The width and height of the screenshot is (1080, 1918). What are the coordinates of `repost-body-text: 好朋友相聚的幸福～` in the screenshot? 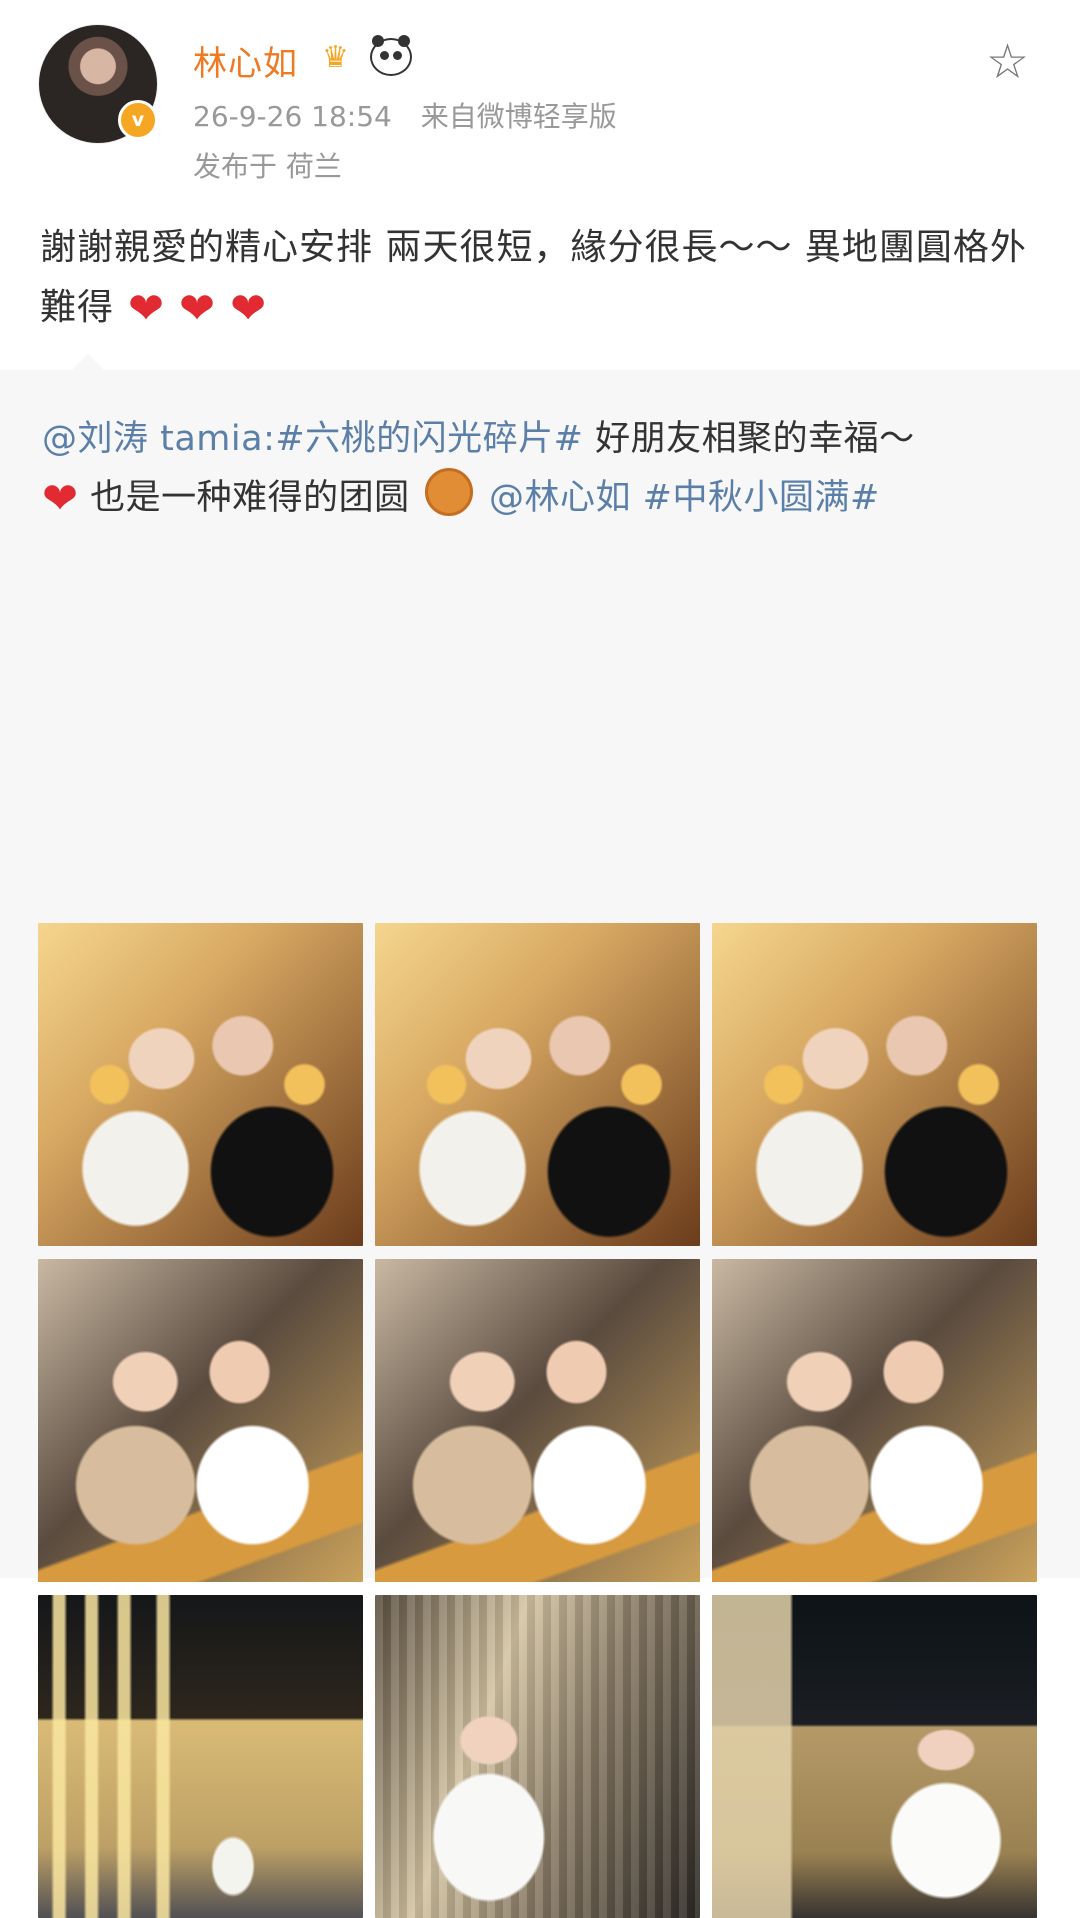 It's located at (749, 439).